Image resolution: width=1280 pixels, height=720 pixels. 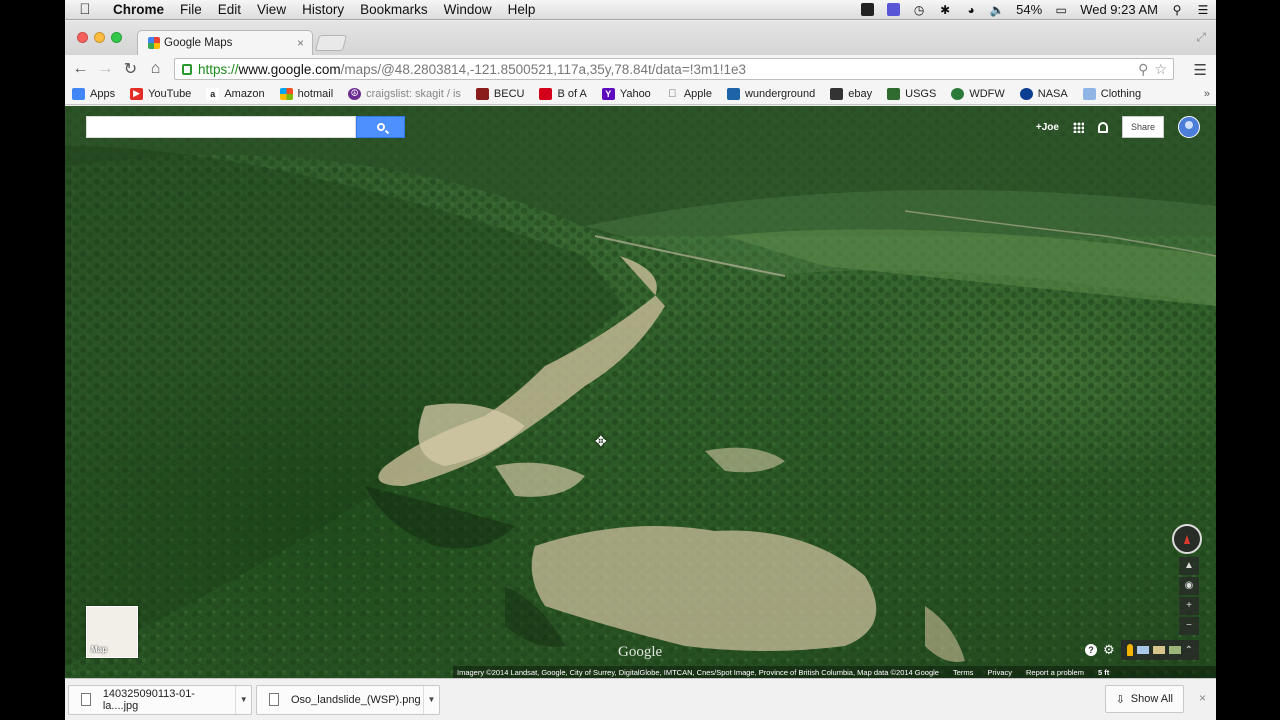 What do you see at coordinates (155, 69) in the screenshot?
I see `home-icon: ⌂` at bounding box center [155, 69].